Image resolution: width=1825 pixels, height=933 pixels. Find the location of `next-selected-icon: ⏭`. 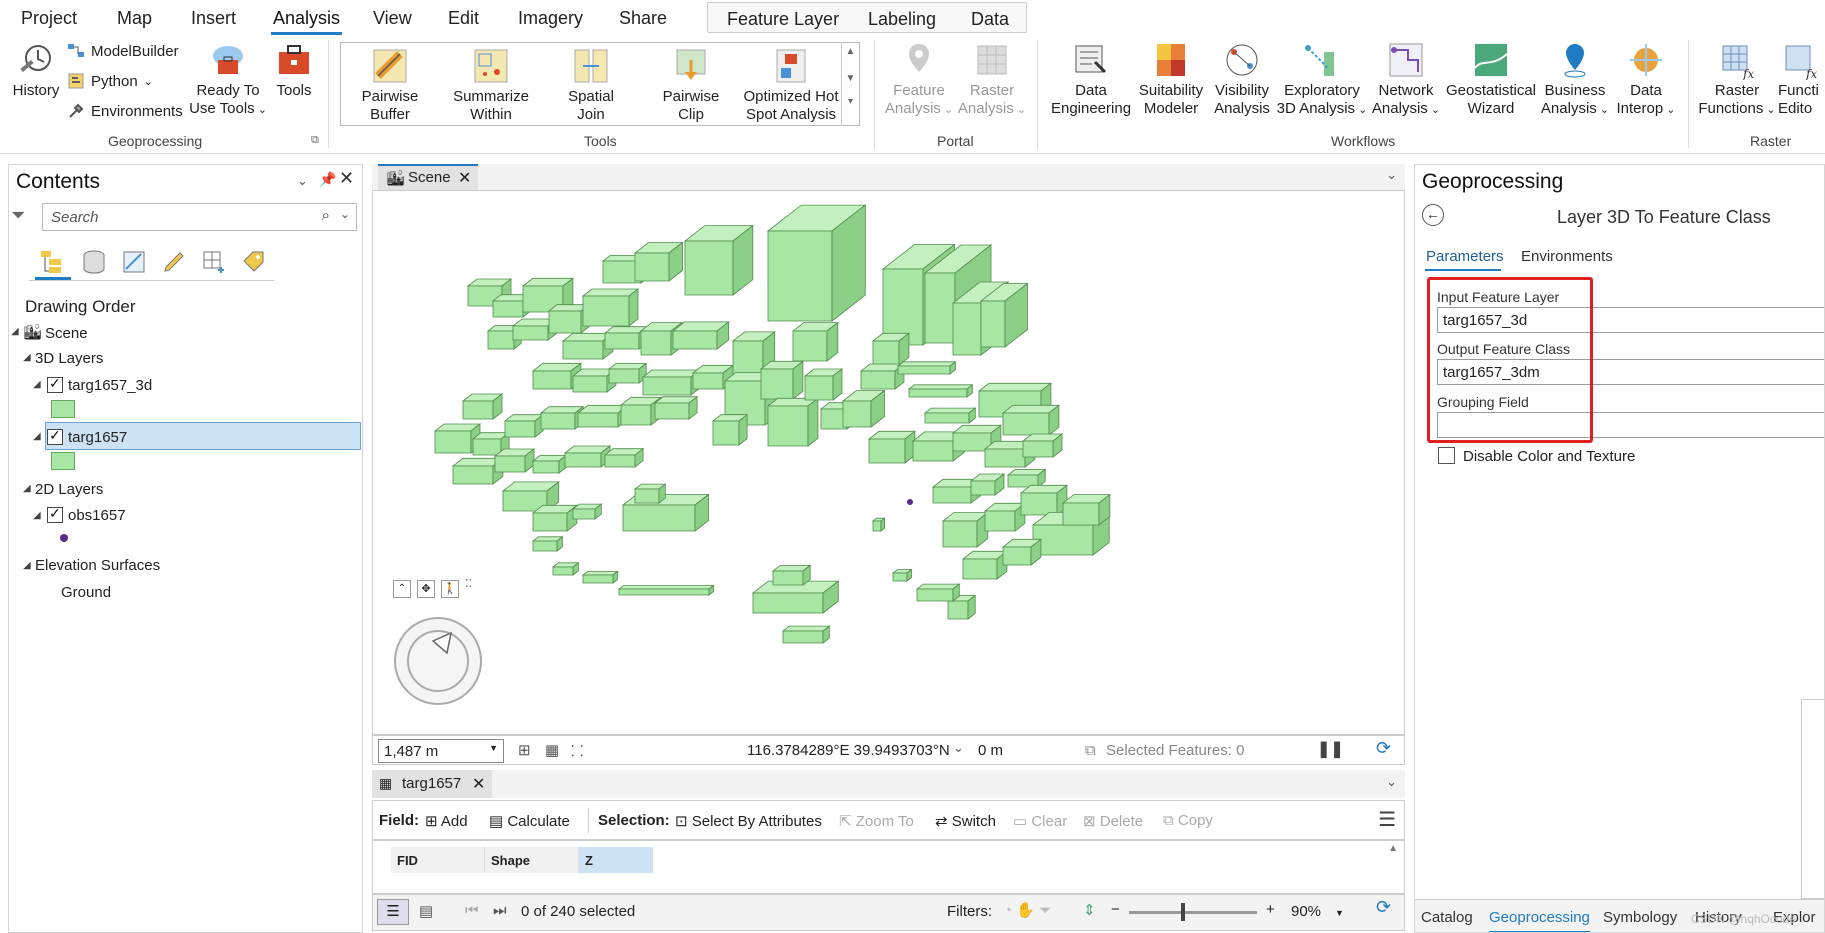

next-selected-icon: ⏭ is located at coordinates (500, 910).